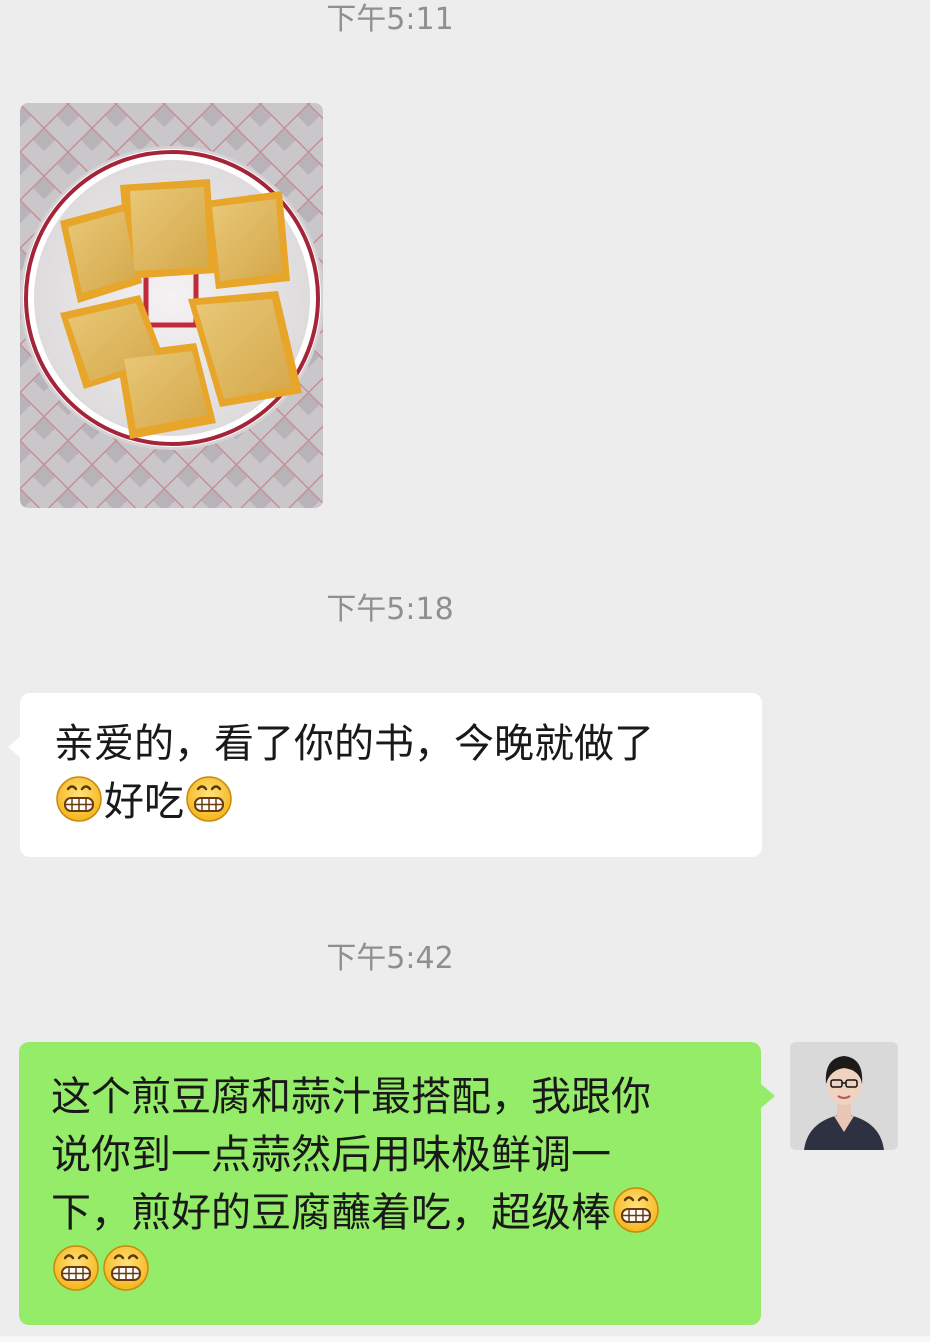 Image resolution: width=930 pixels, height=1342 pixels. I want to click on timestamp-1: 下午5:11, so click(390, 19).